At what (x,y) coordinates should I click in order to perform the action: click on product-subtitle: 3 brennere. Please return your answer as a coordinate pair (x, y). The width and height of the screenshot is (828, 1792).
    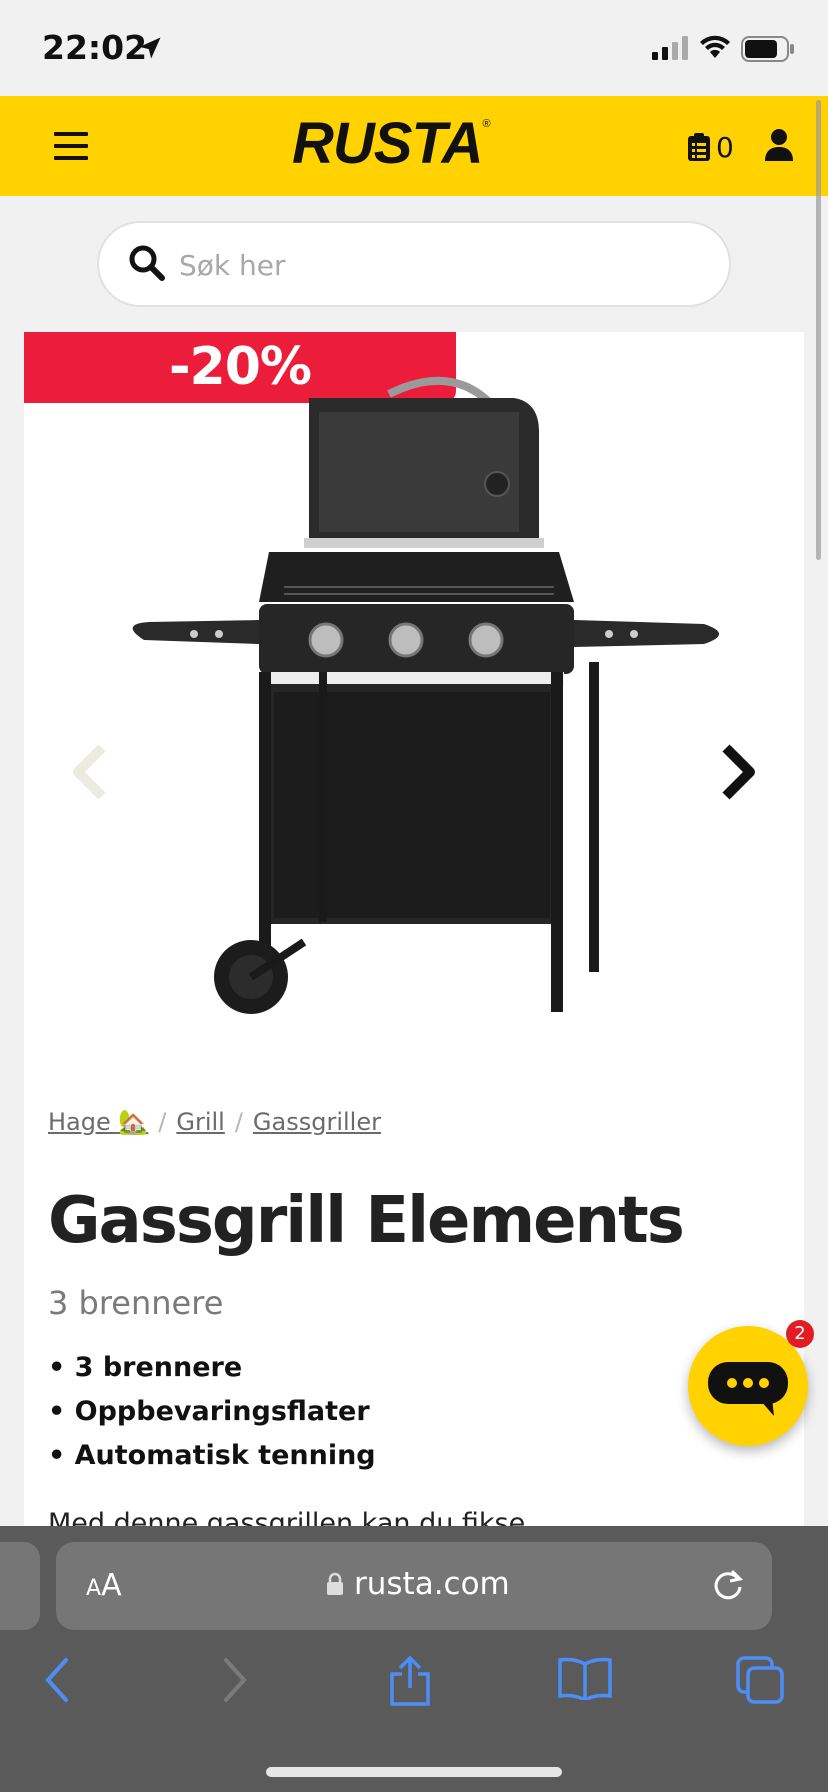
    Looking at the image, I should click on (136, 1303).